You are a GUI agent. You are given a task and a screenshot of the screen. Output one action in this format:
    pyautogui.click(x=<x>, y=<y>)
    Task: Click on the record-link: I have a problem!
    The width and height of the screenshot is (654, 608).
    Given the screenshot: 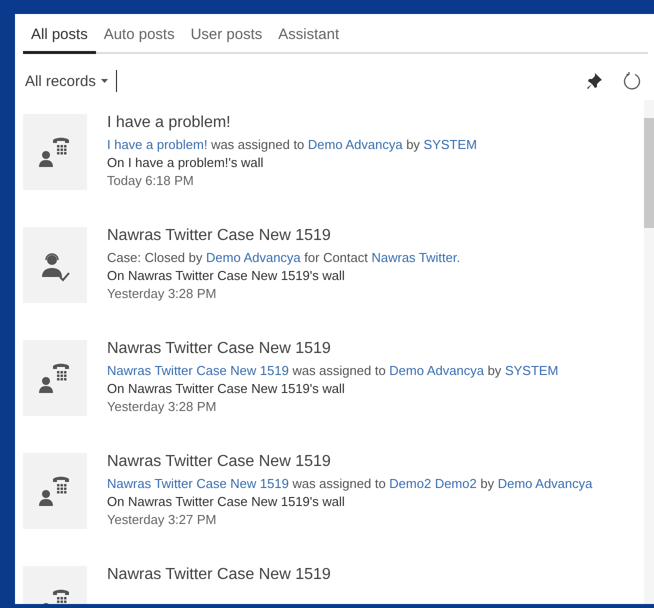 What is the action you would take?
    pyautogui.click(x=157, y=144)
    